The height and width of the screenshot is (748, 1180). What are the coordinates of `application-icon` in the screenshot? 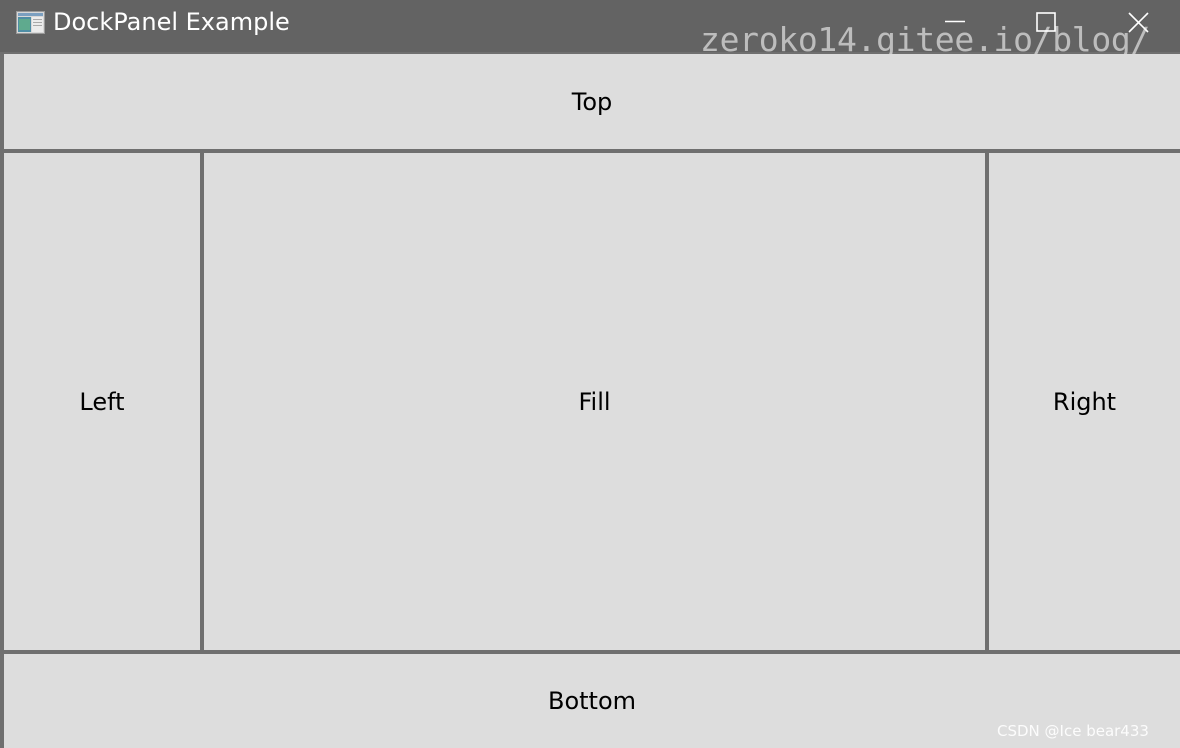 It's located at (30, 22).